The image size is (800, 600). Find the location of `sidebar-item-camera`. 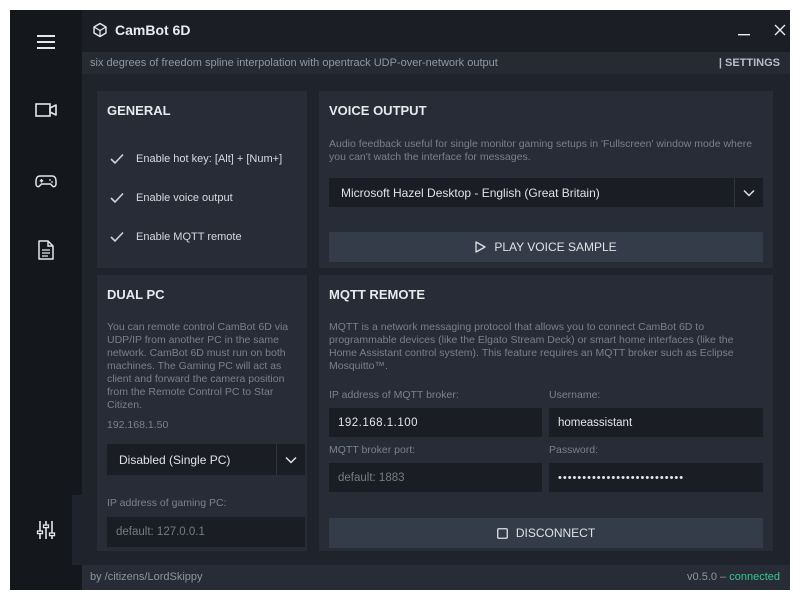

sidebar-item-camera is located at coordinates (46, 110).